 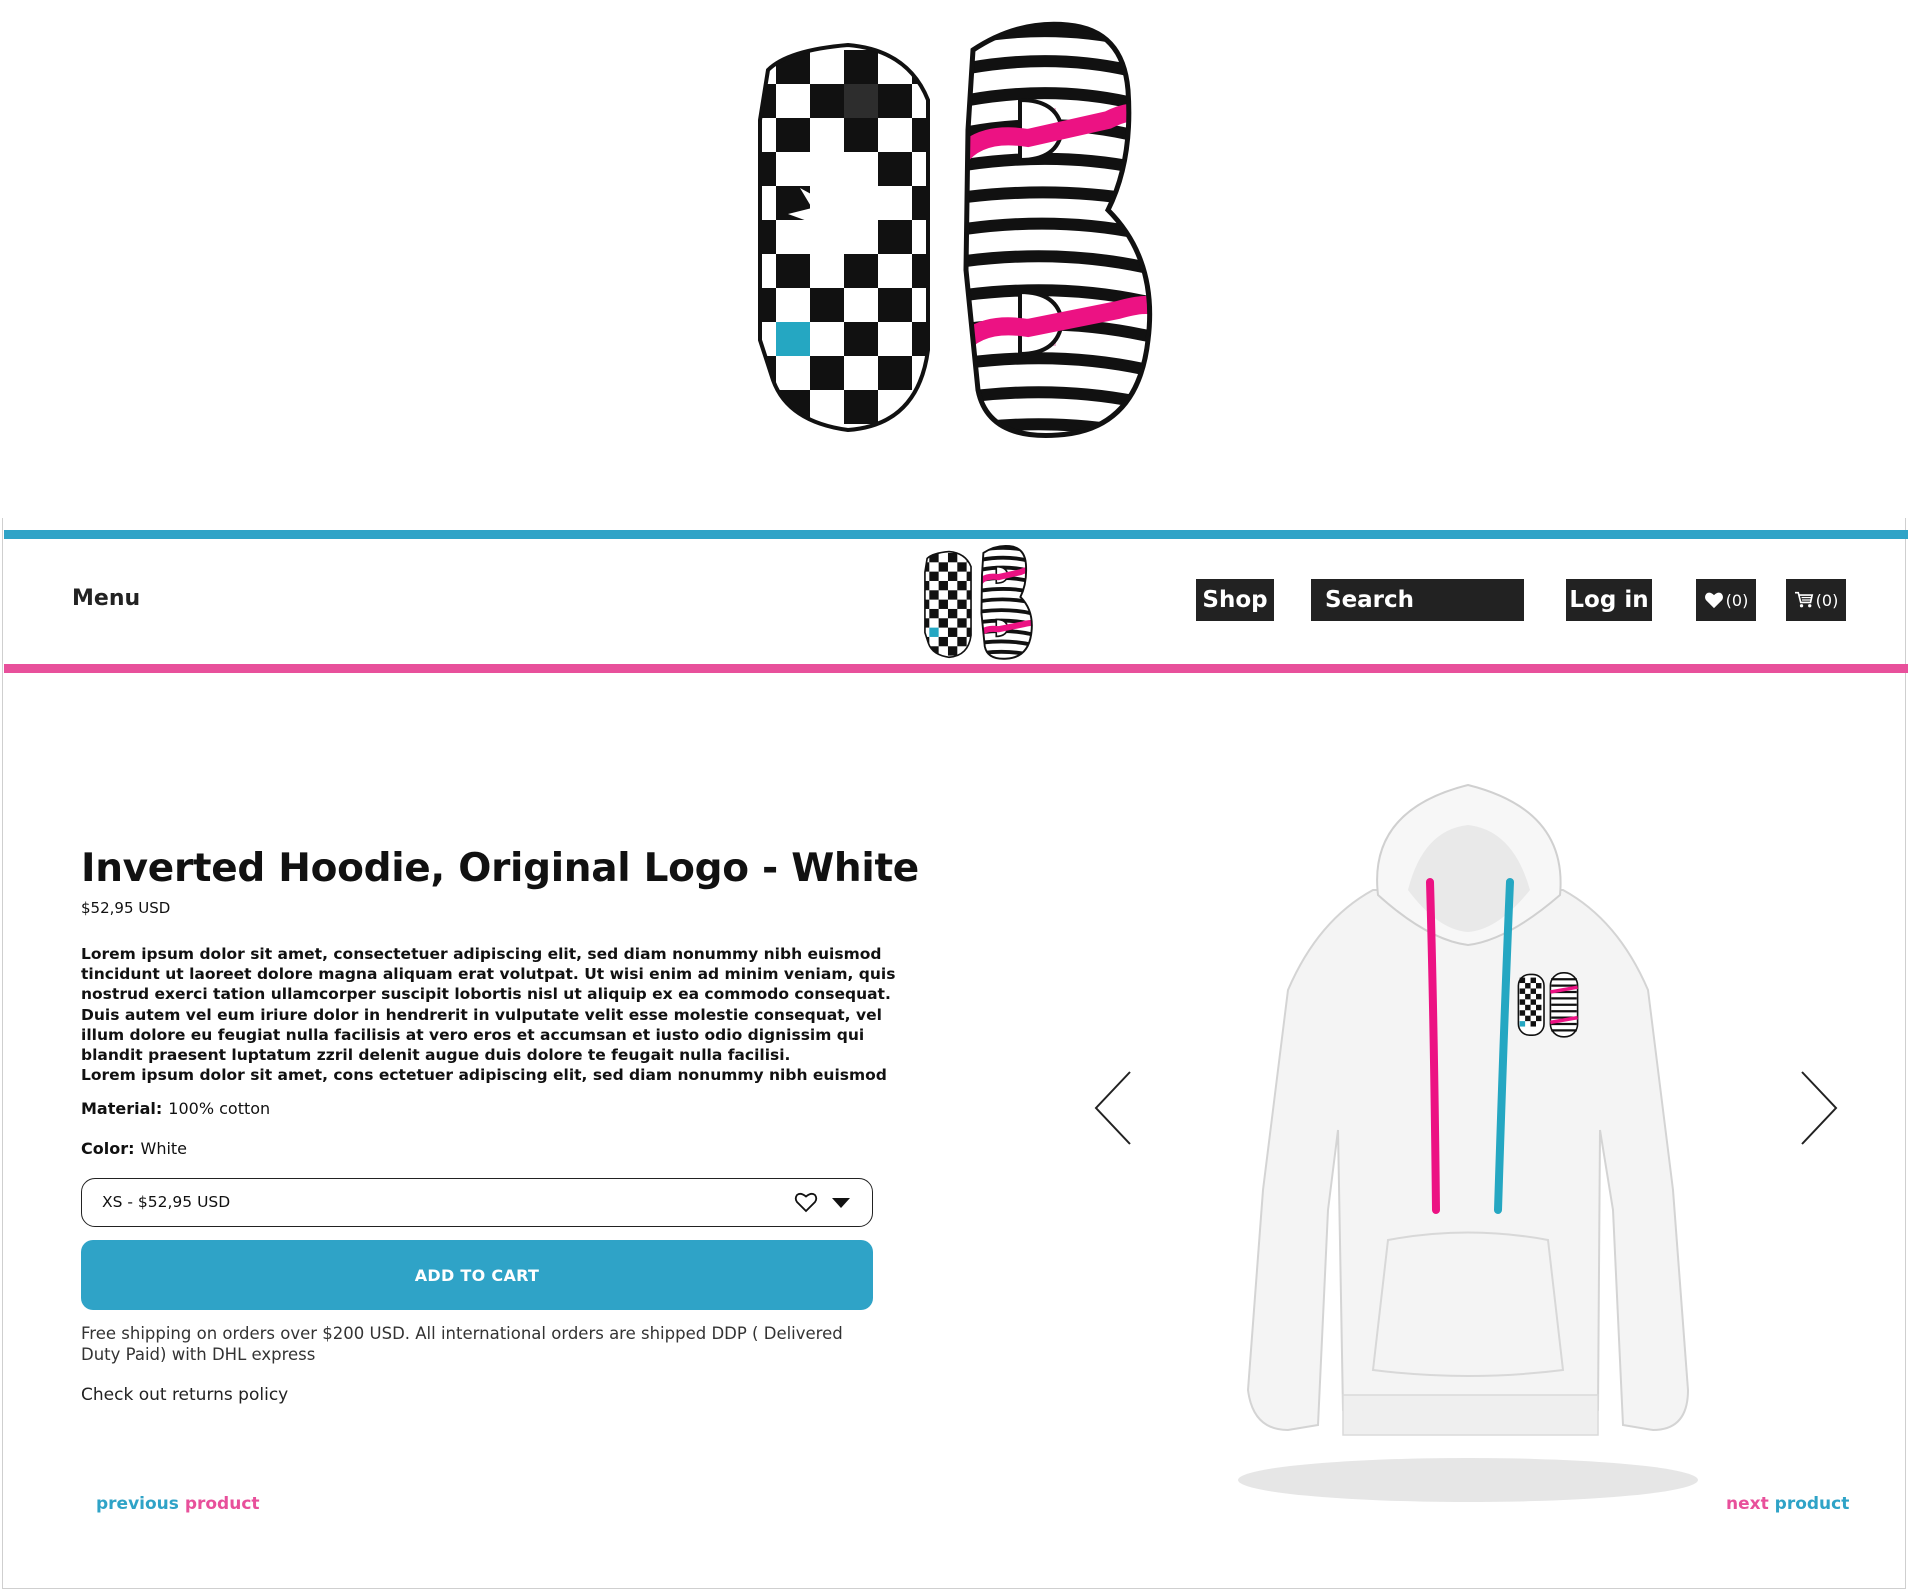 What do you see at coordinates (1468, 1142) in the screenshot?
I see `product-image` at bounding box center [1468, 1142].